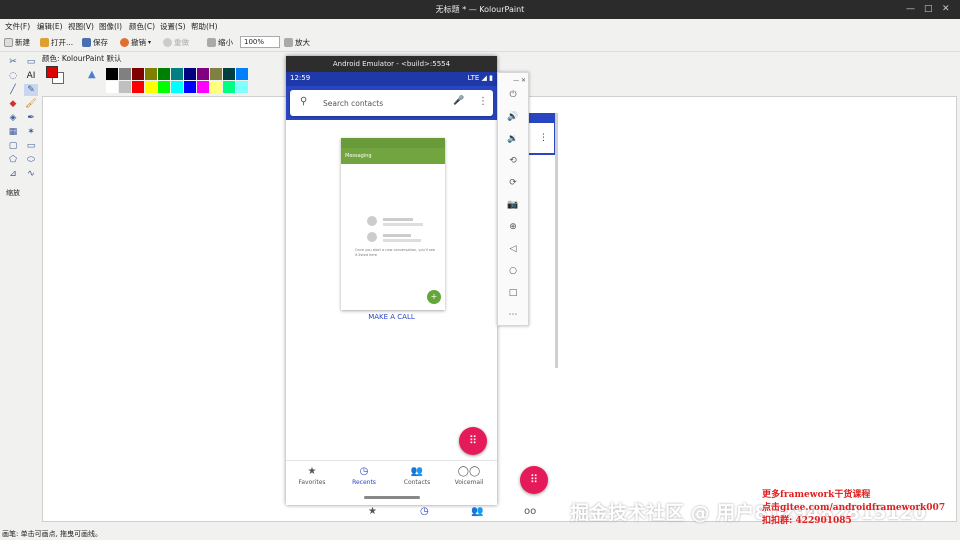 The height and width of the screenshot is (540, 960). What do you see at coordinates (392, 497) in the screenshot?
I see `home-gesture-bar` at bounding box center [392, 497].